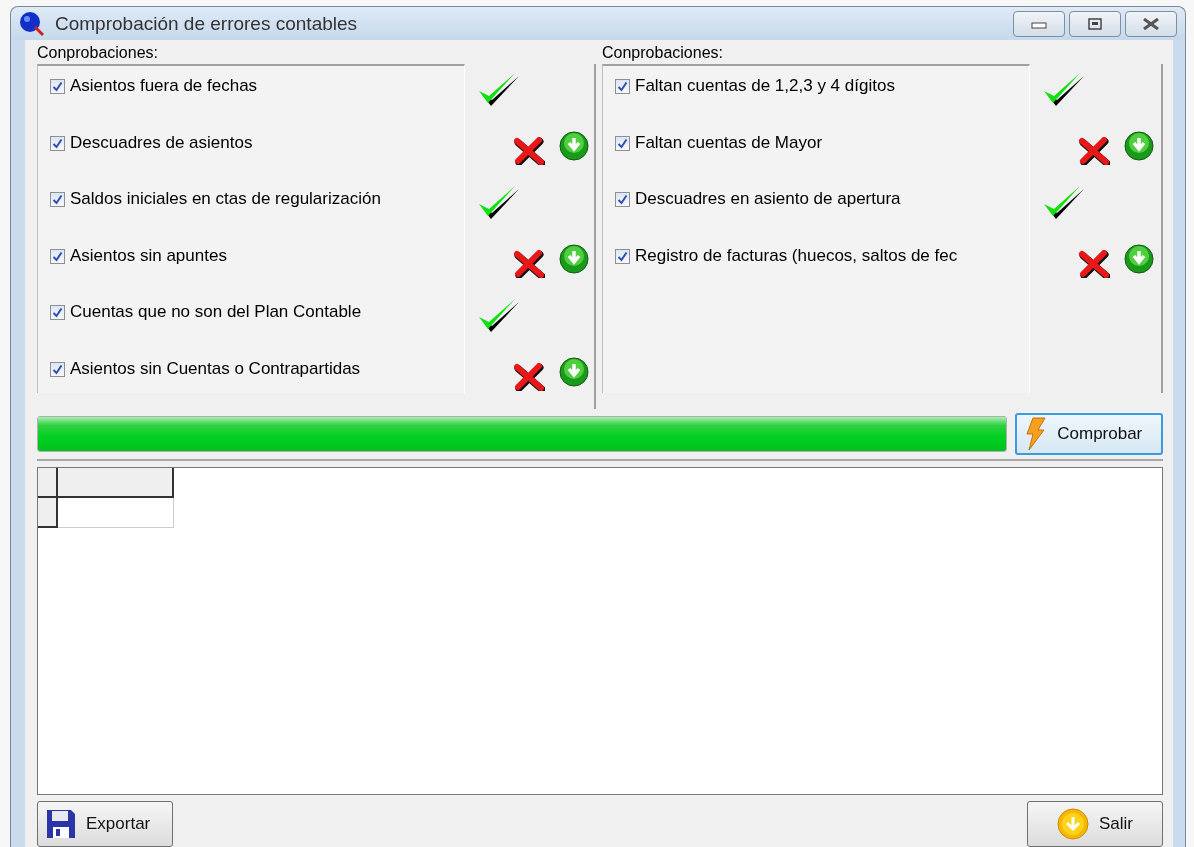 The image size is (1194, 847). Describe the element at coordinates (105, 824) in the screenshot. I see `export-button: Exportar` at that location.